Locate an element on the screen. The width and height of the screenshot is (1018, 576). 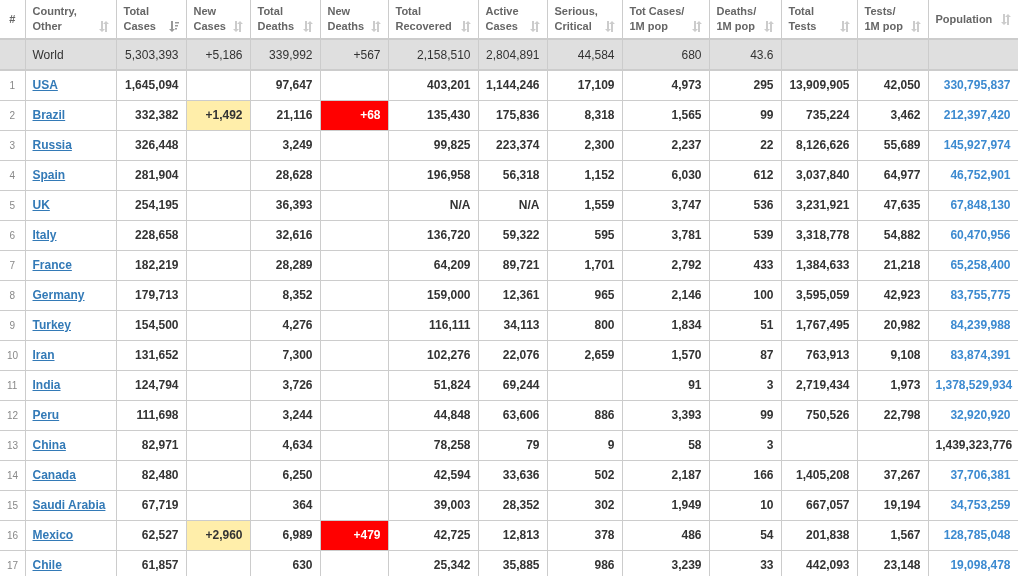
table-cell: 99,825 is located at coordinates (452, 145).